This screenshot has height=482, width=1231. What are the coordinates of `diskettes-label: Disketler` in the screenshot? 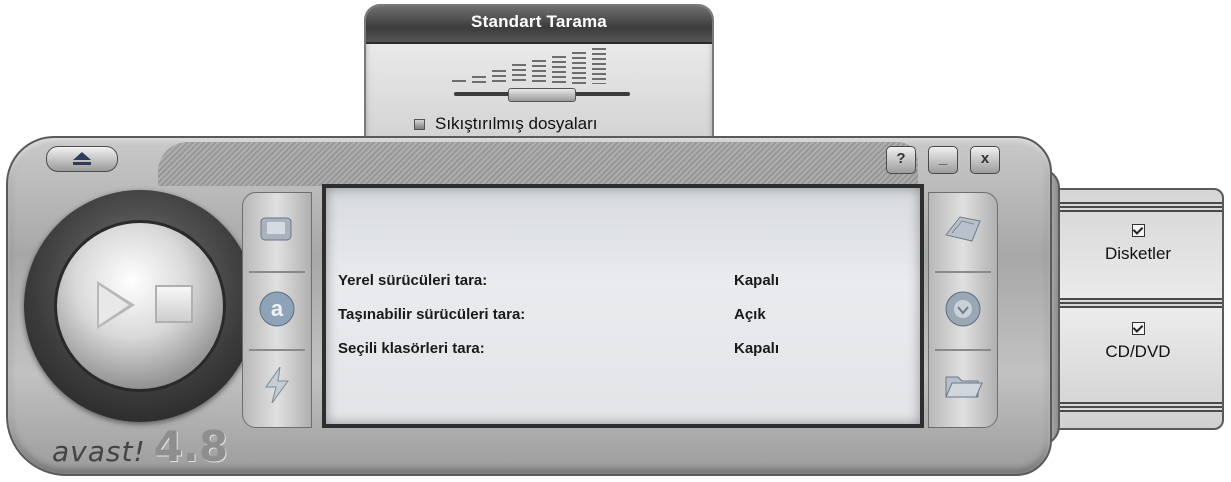 It's located at (1138, 253).